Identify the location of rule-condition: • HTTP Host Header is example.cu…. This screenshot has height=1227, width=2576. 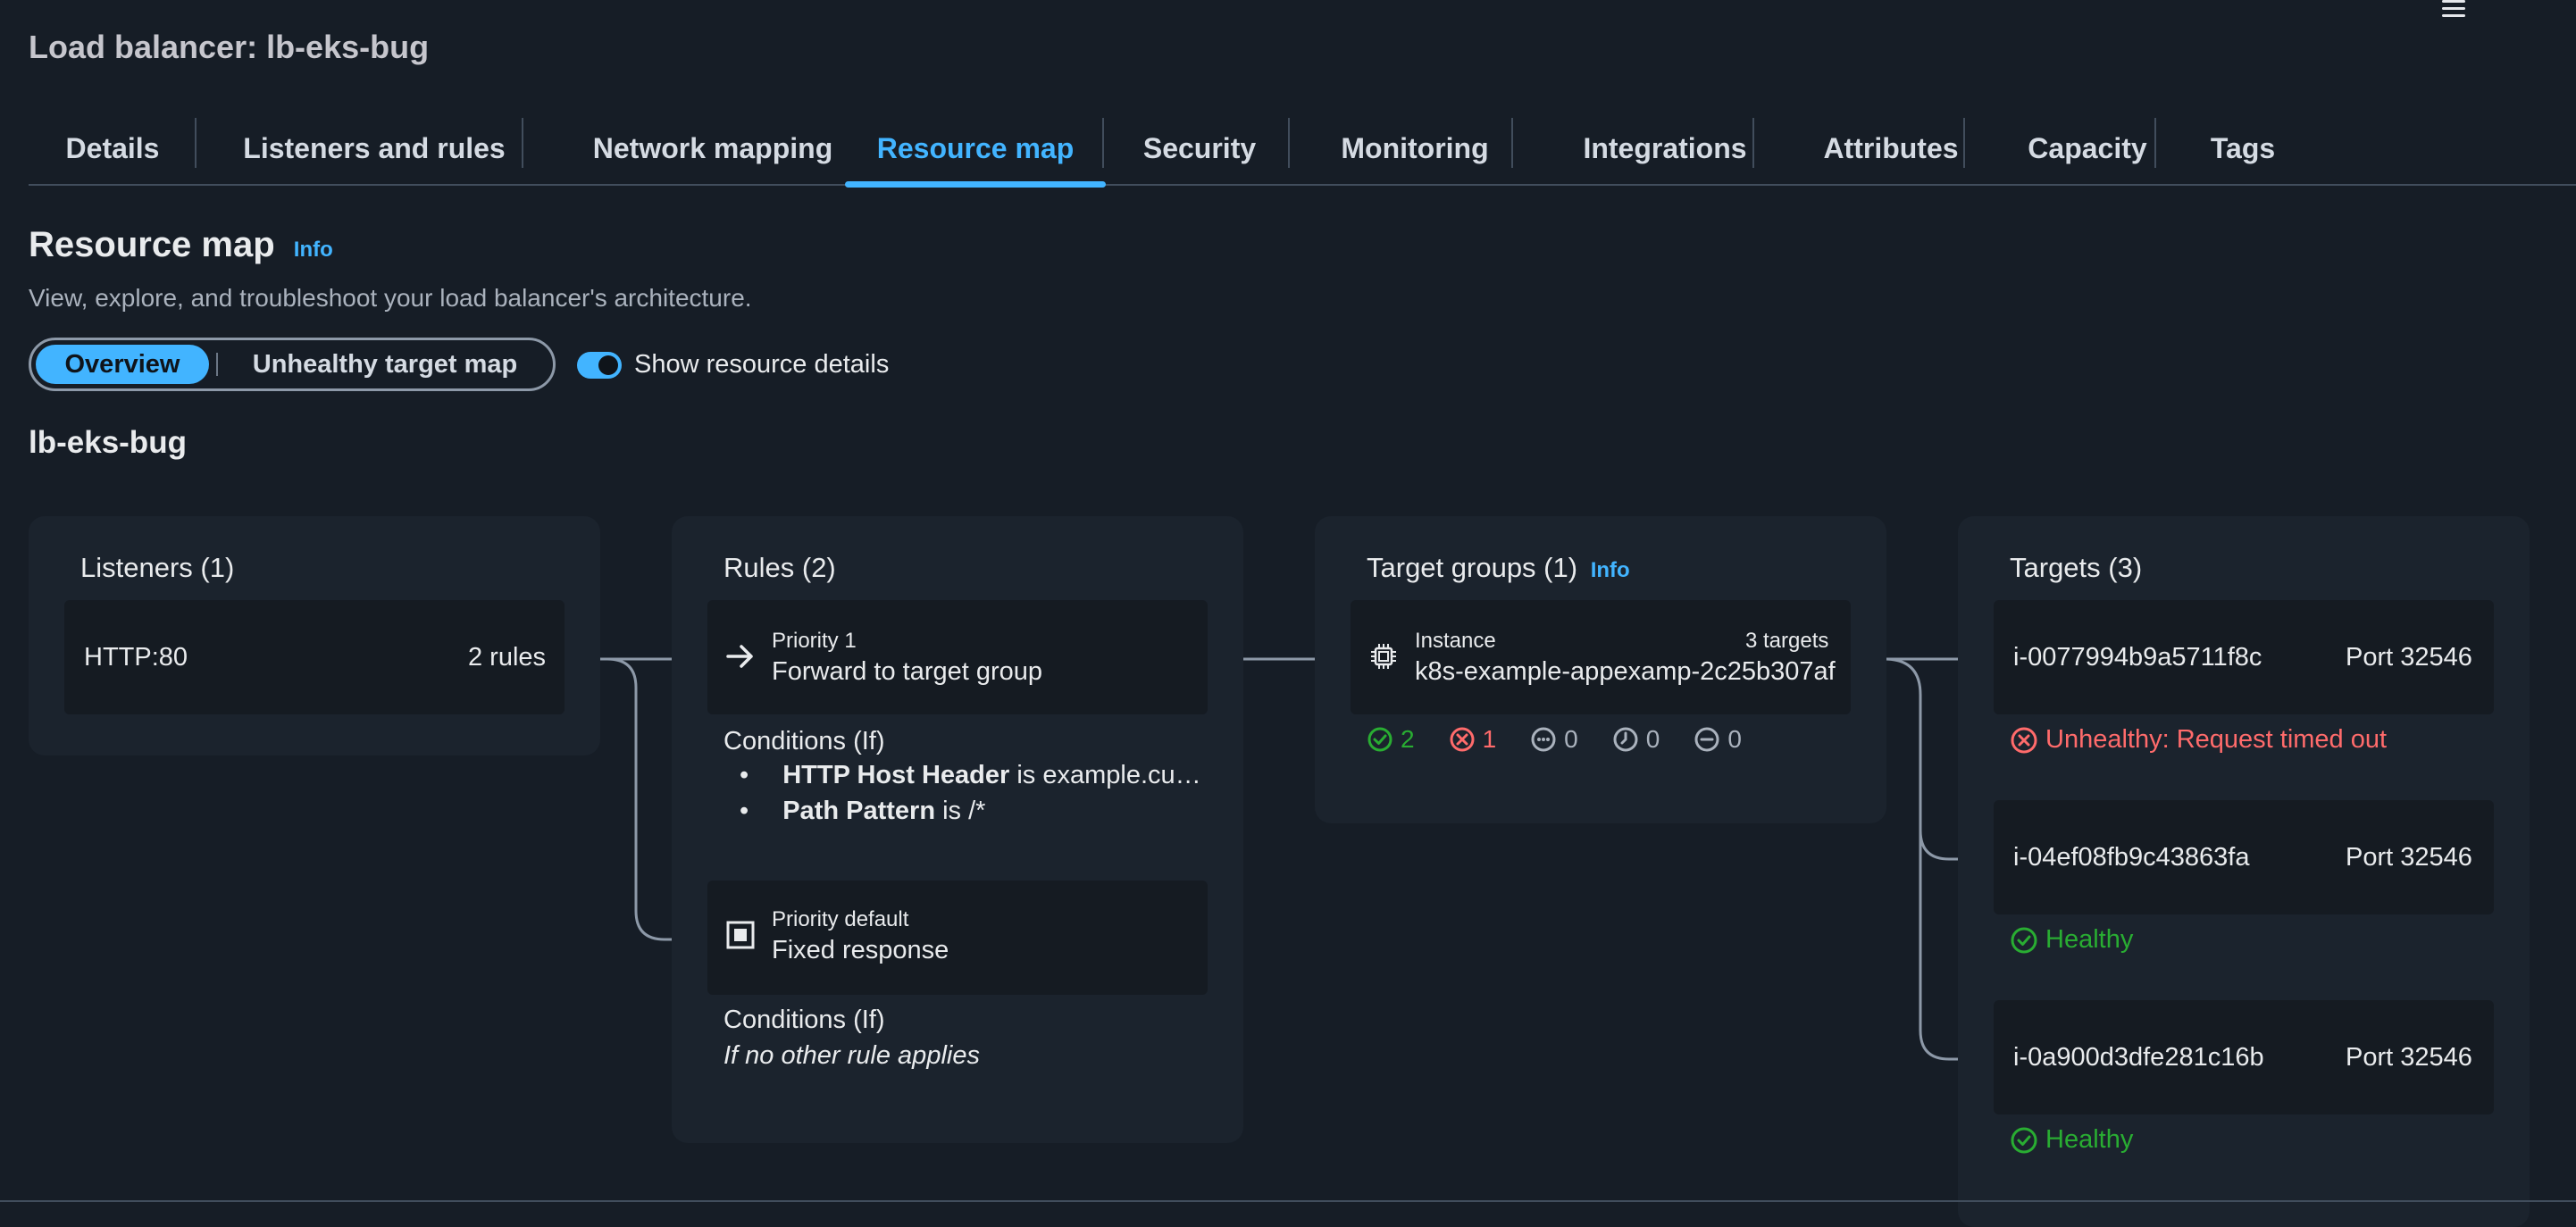
(971, 775).